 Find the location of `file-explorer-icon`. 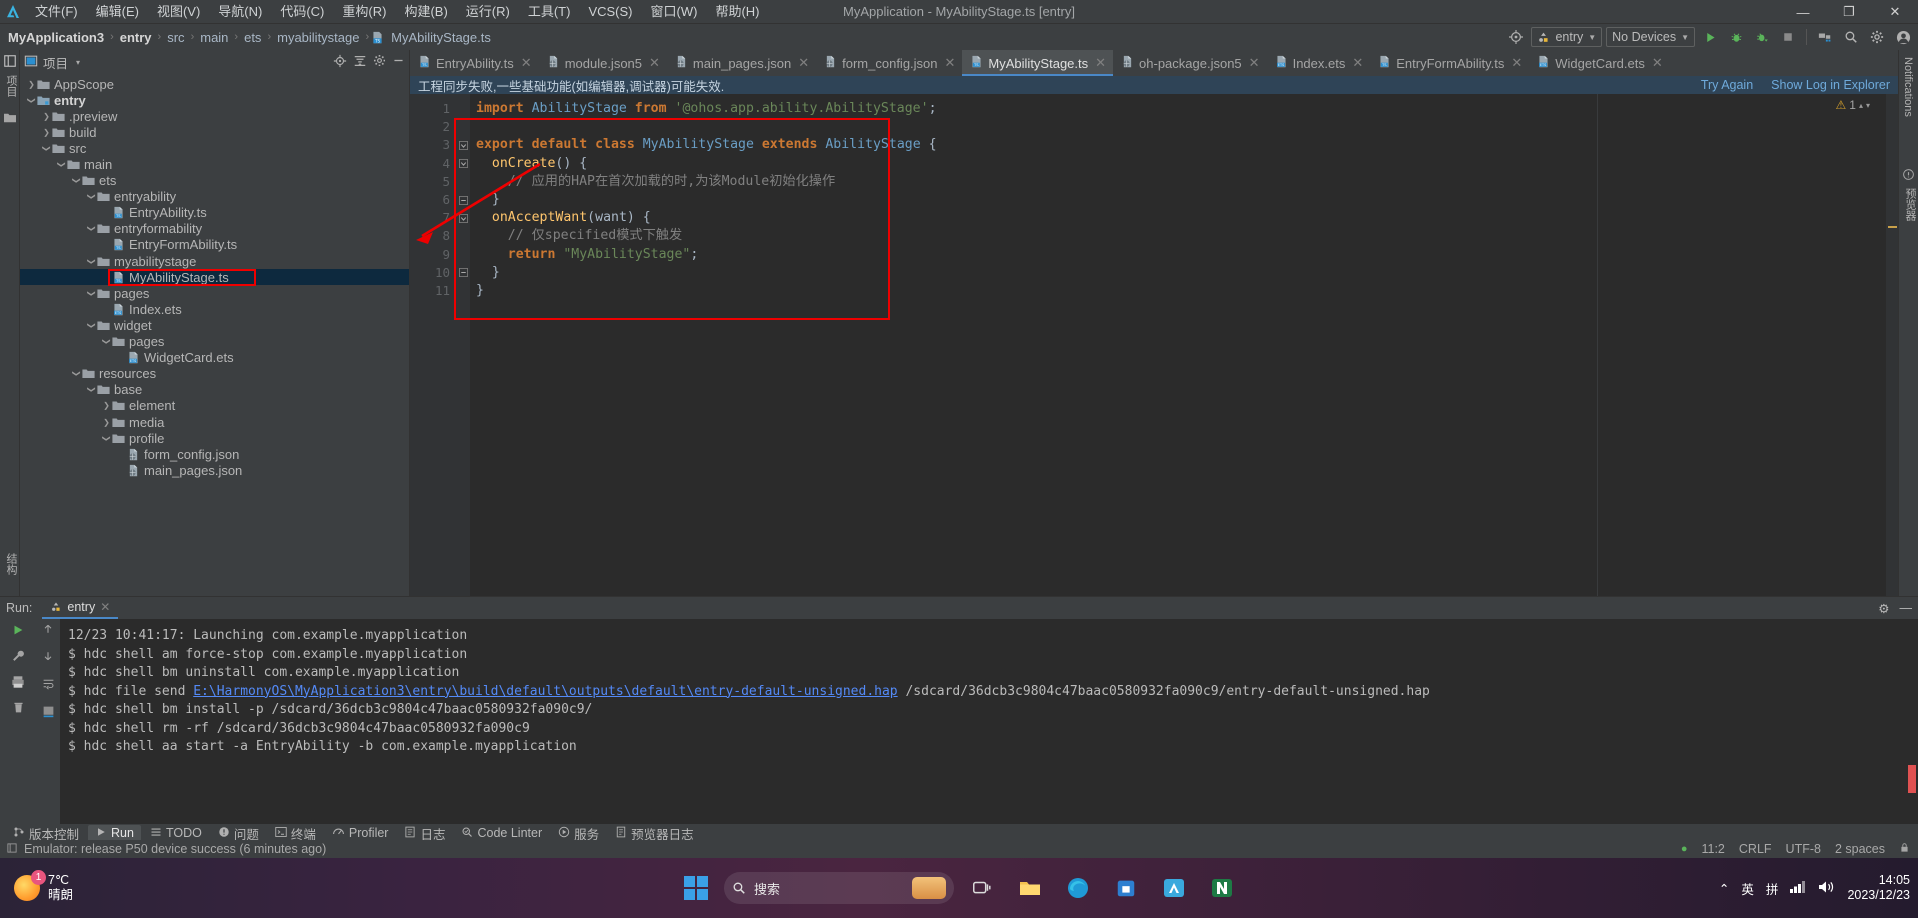

file-explorer-icon is located at coordinates (1030, 888).